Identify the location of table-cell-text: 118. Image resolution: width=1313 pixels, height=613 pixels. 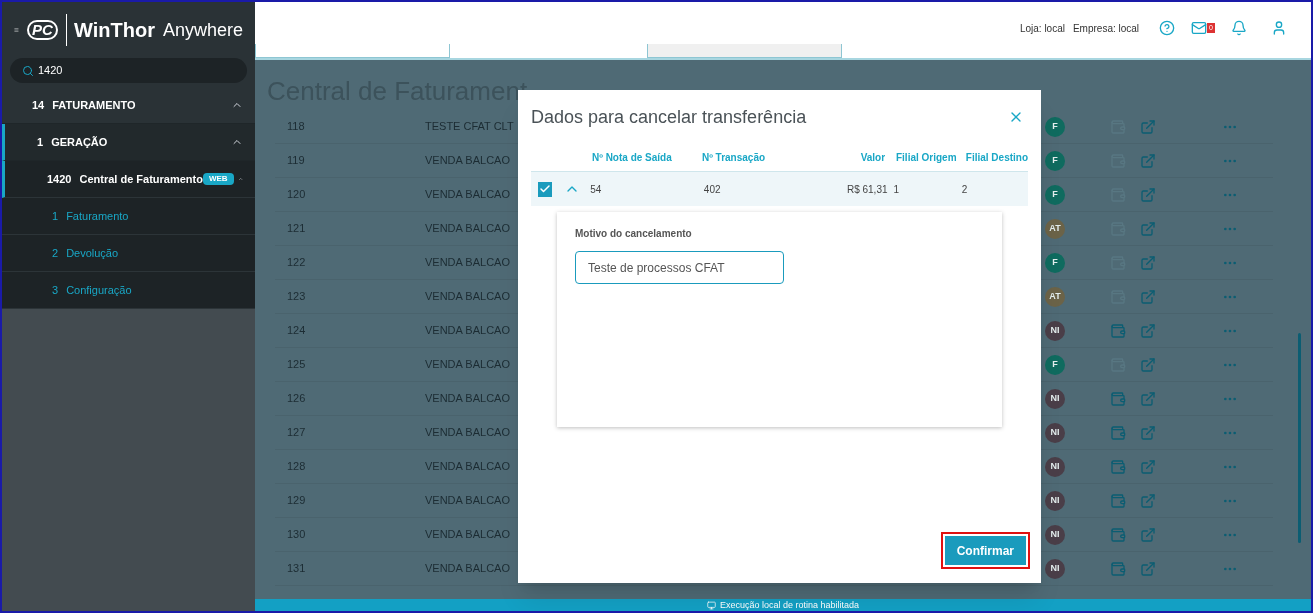
(296, 127).